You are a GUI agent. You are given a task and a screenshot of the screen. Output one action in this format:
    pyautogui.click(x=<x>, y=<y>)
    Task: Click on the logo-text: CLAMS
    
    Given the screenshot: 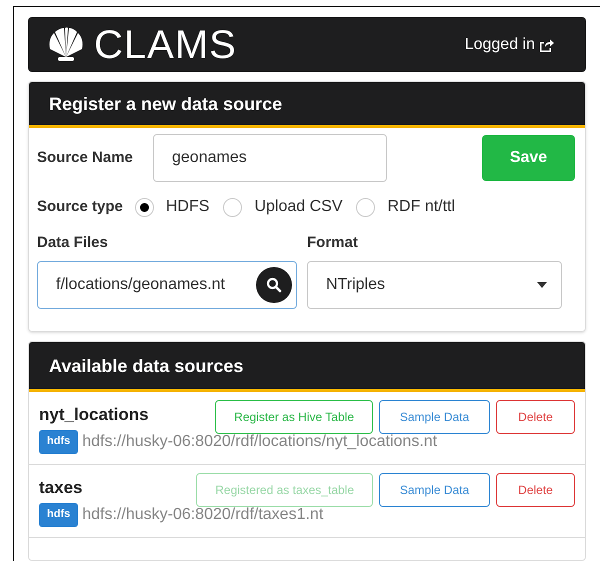 What is the action you would take?
    pyautogui.click(x=165, y=44)
    